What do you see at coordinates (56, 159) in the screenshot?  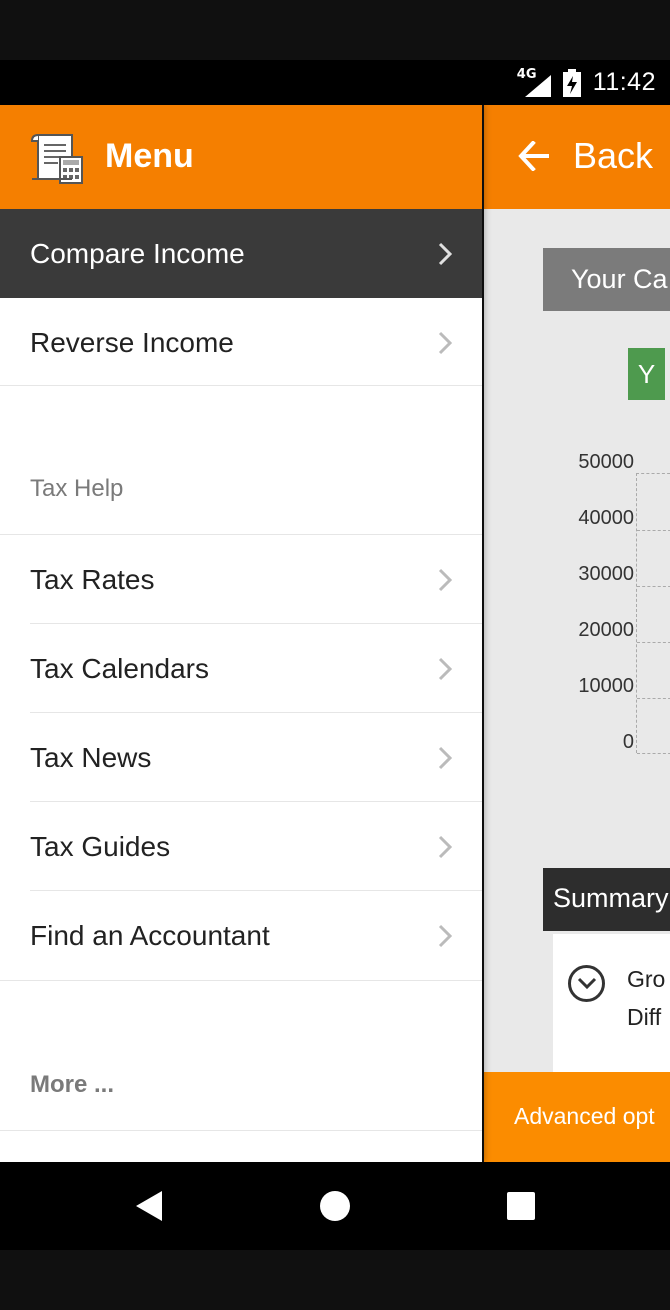 I see `tax-document-calculator-icon` at bounding box center [56, 159].